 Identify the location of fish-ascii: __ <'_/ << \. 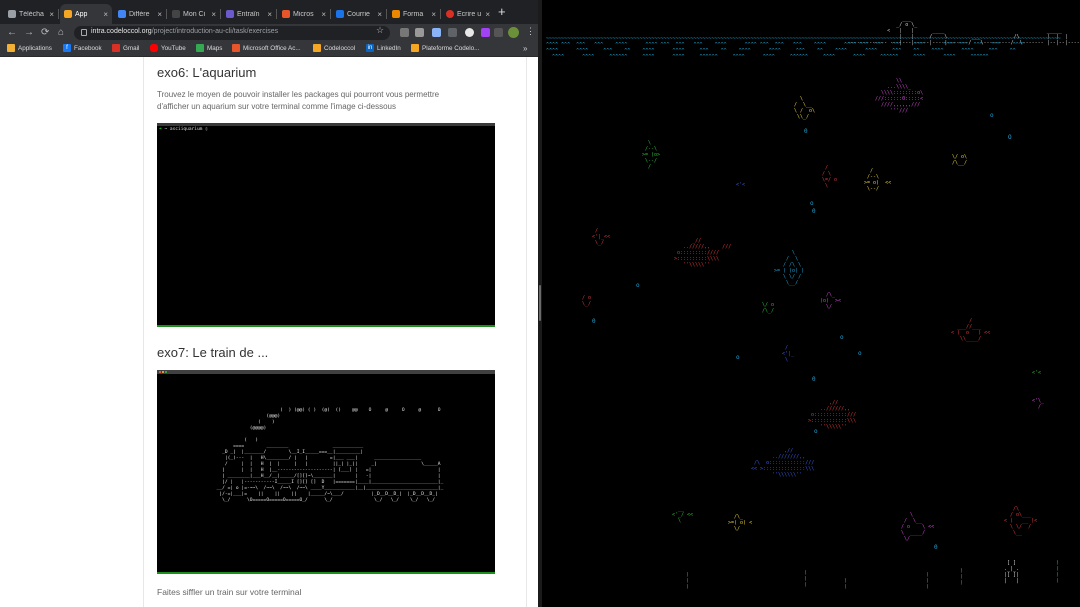
(683, 515).